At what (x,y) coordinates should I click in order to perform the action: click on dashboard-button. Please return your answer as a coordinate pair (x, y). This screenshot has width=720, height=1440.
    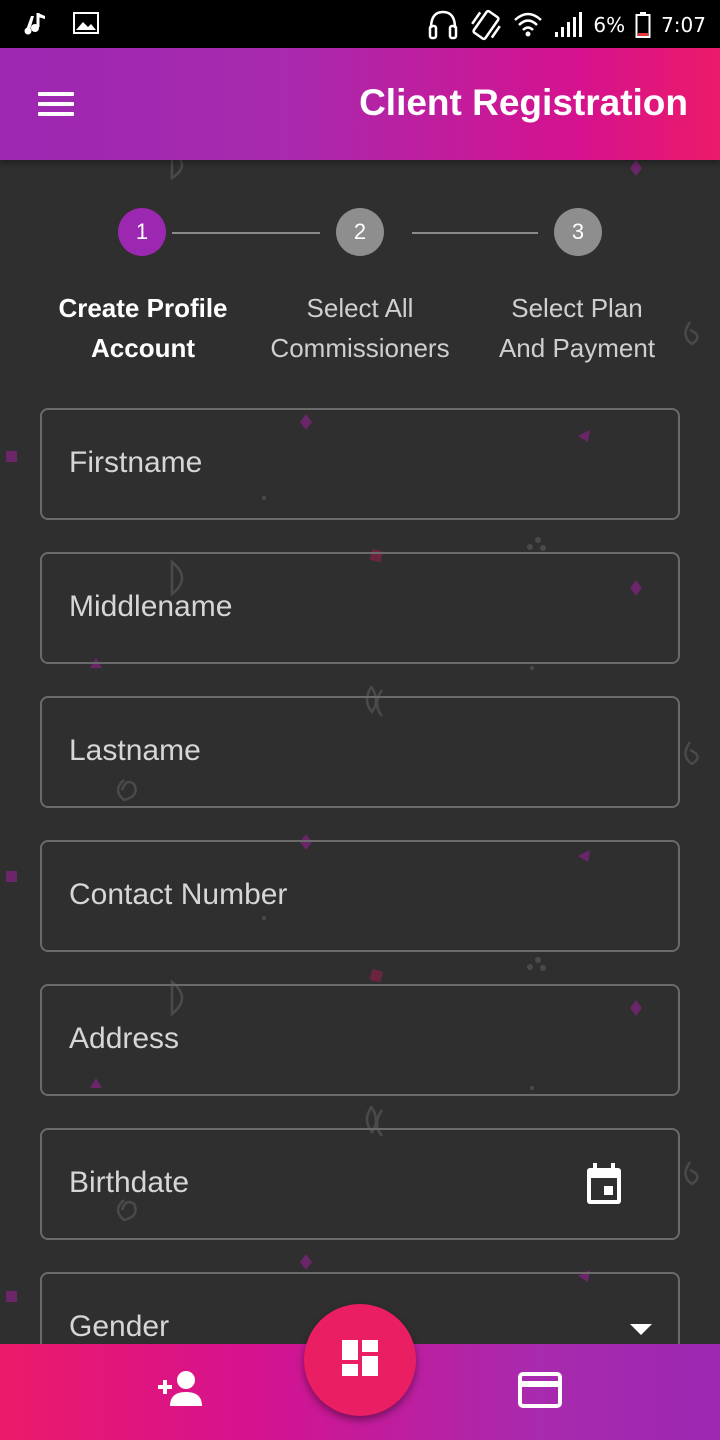
    Looking at the image, I should click on (360, 1360).